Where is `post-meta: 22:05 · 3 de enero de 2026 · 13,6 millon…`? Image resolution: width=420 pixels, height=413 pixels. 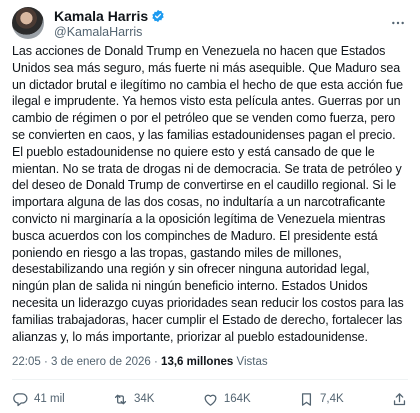 post-meta: 22:05 · 3 de enero de 2026 · 13,6 millon… is located at coordinates (140, 362).